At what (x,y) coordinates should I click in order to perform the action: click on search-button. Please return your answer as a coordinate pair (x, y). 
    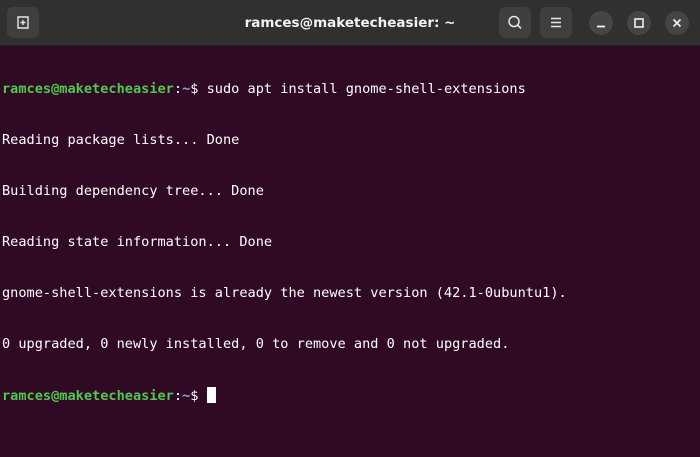
    Looking at the image, I should click on (515, 22).